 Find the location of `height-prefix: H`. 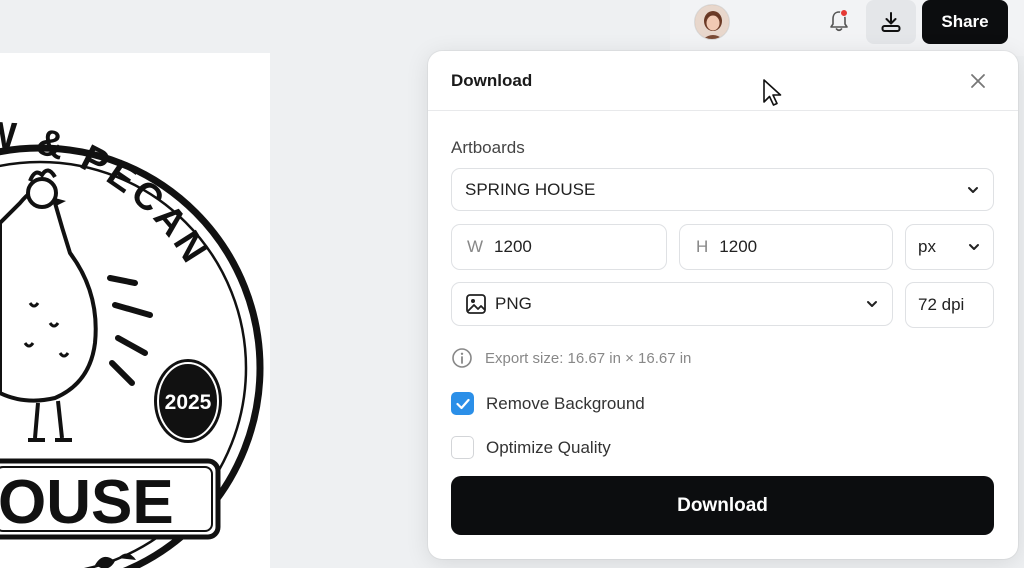

height-prefix: H is located at coordinates (702, 246).